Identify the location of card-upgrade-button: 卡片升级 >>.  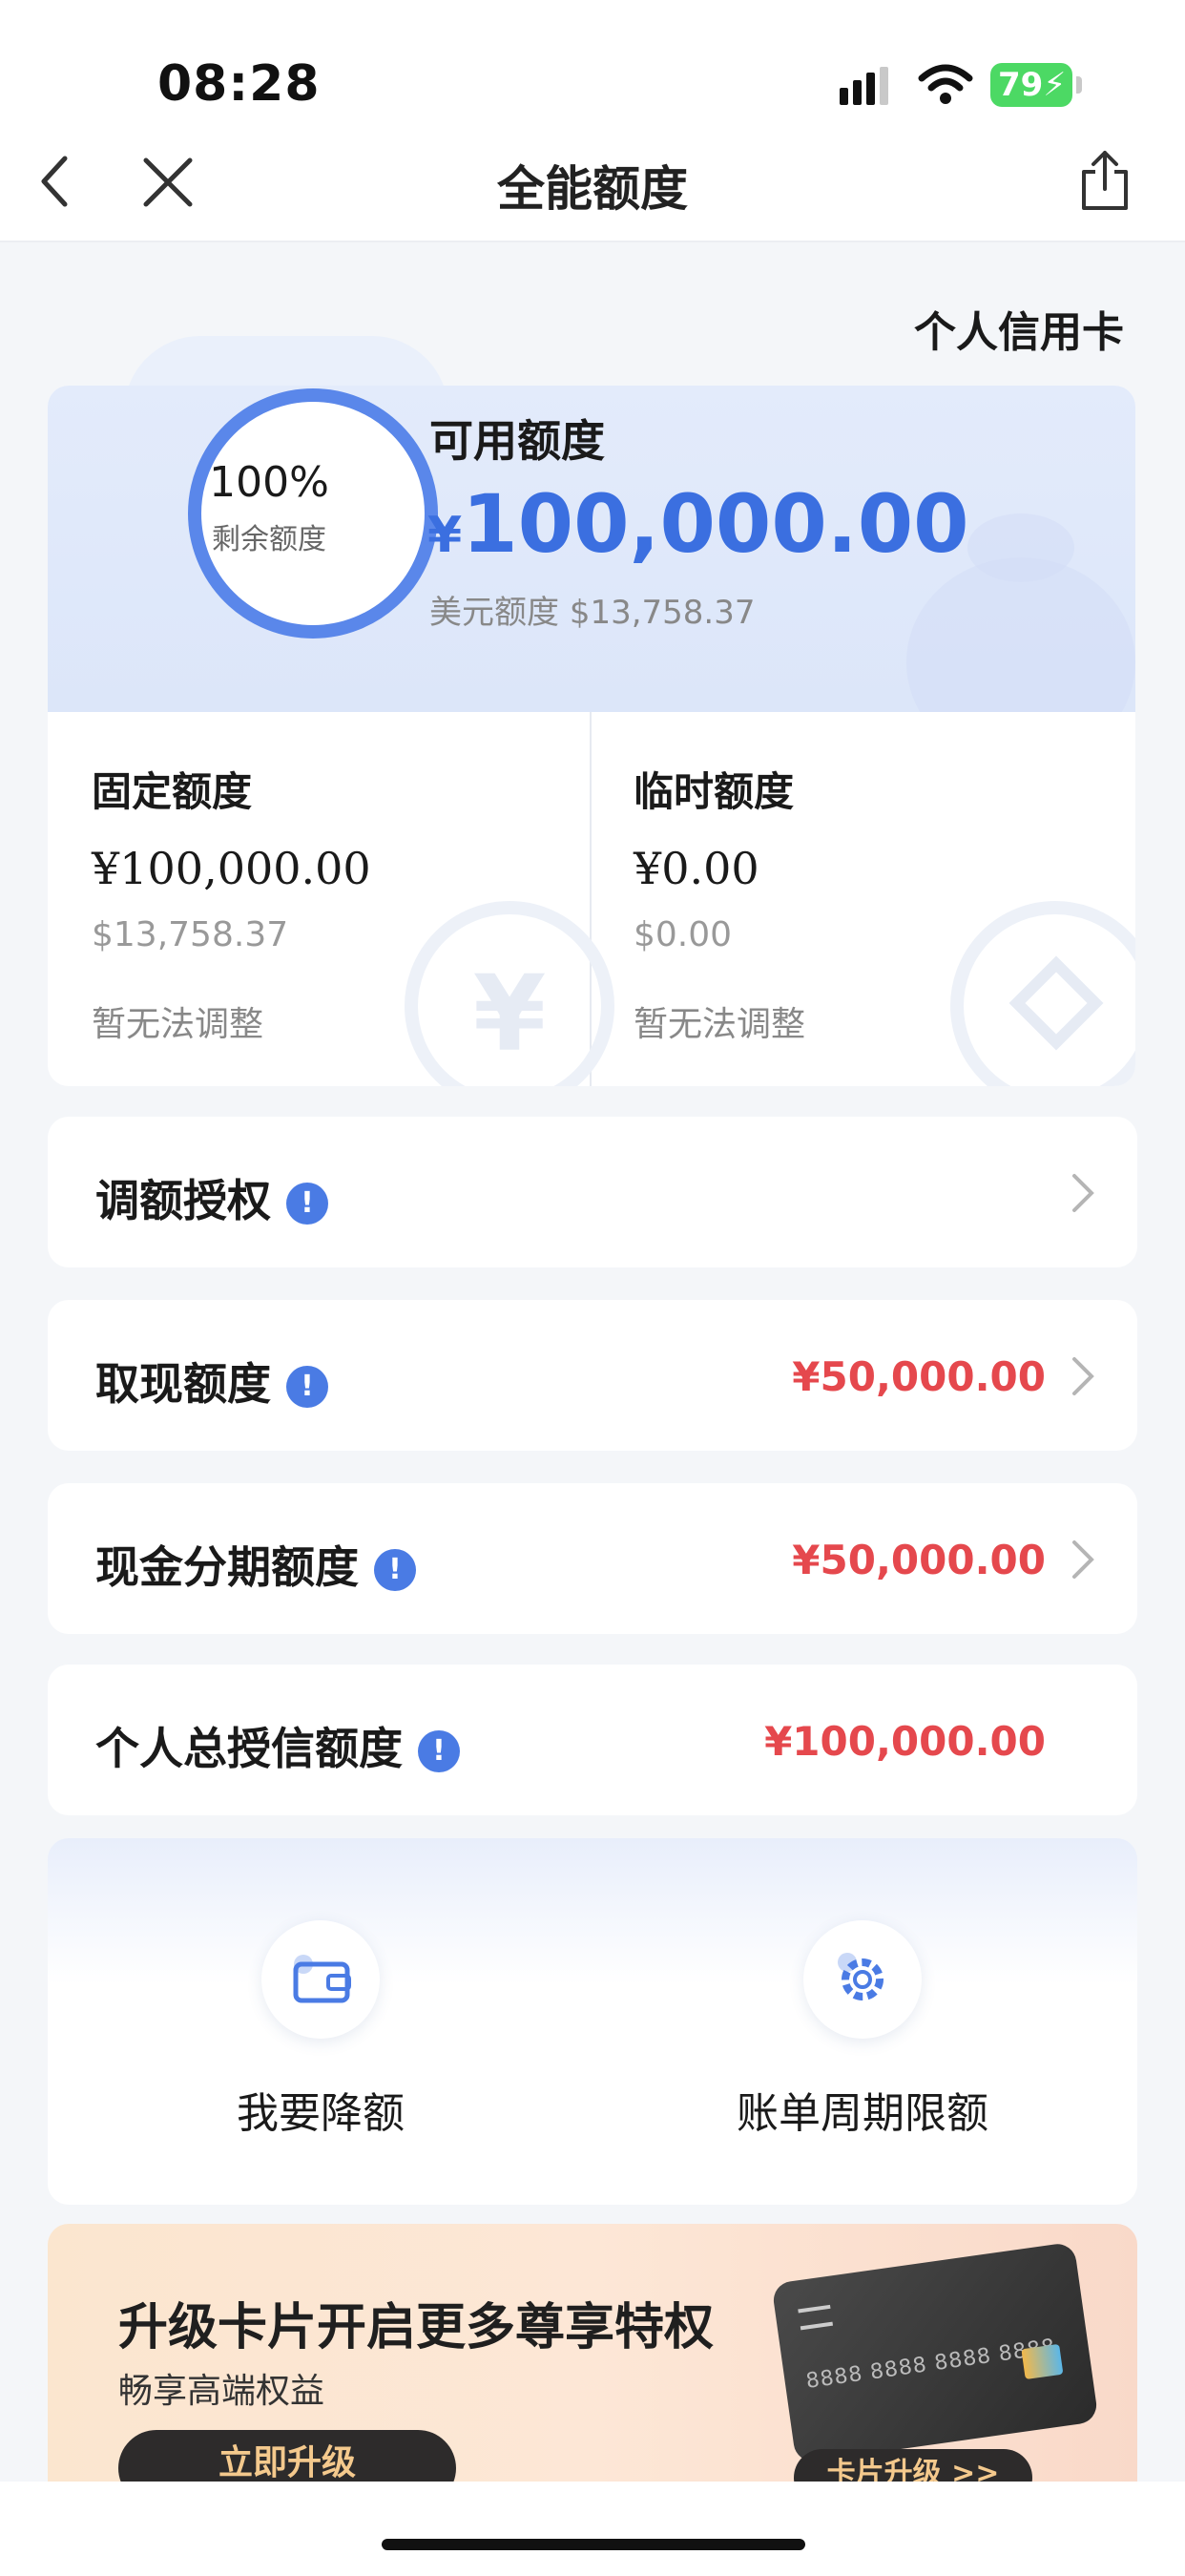
(913, 2465).